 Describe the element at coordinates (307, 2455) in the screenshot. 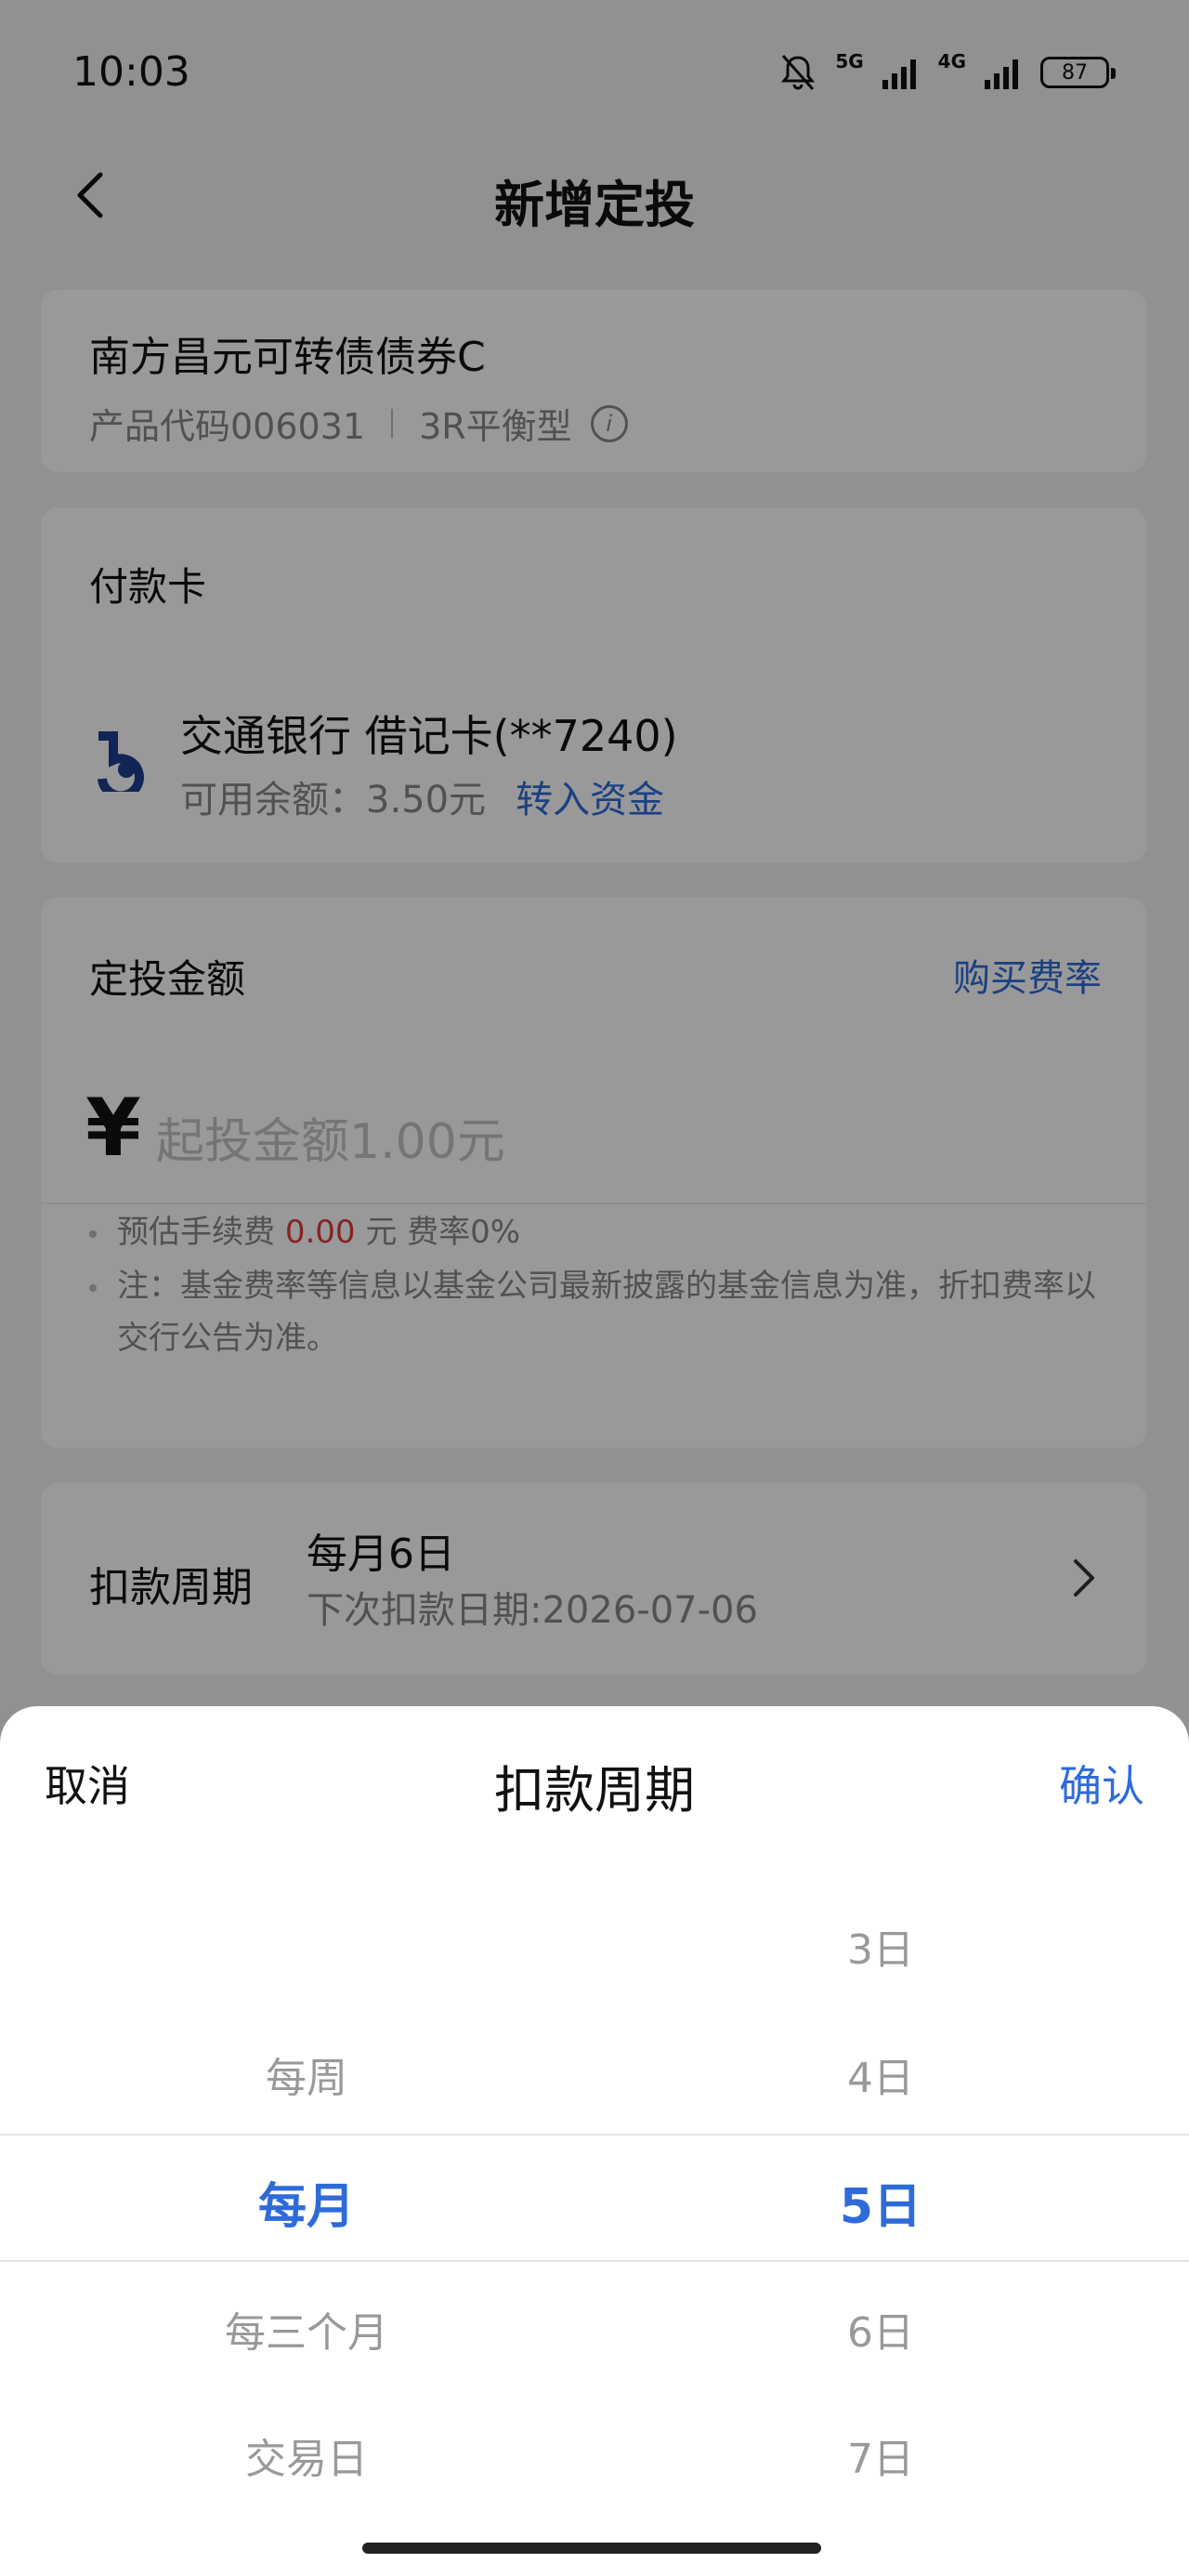

I see `period-option: 交易日` at that location.